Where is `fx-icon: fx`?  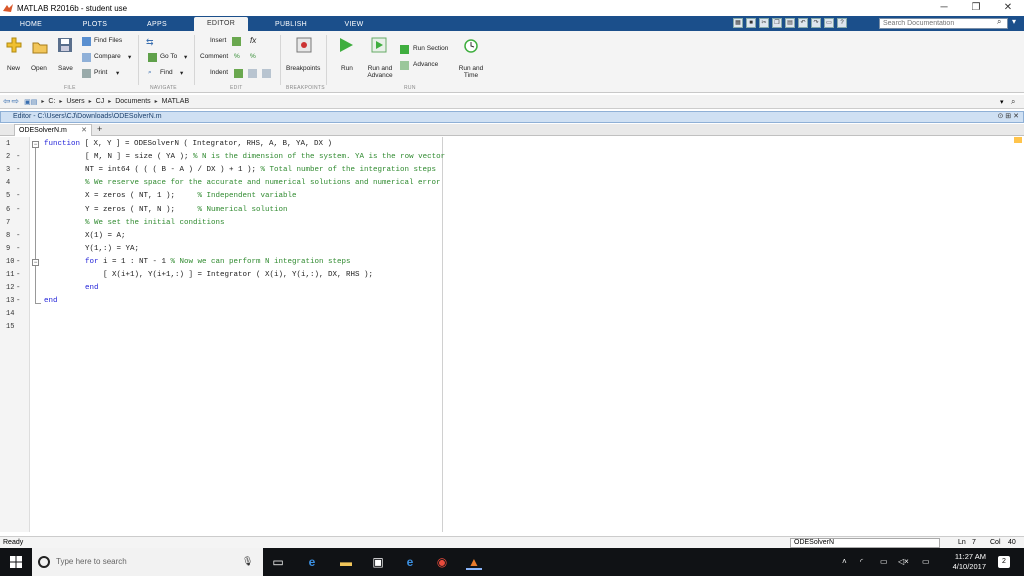 fx-icon: fx is located at coordinates (253, 40).